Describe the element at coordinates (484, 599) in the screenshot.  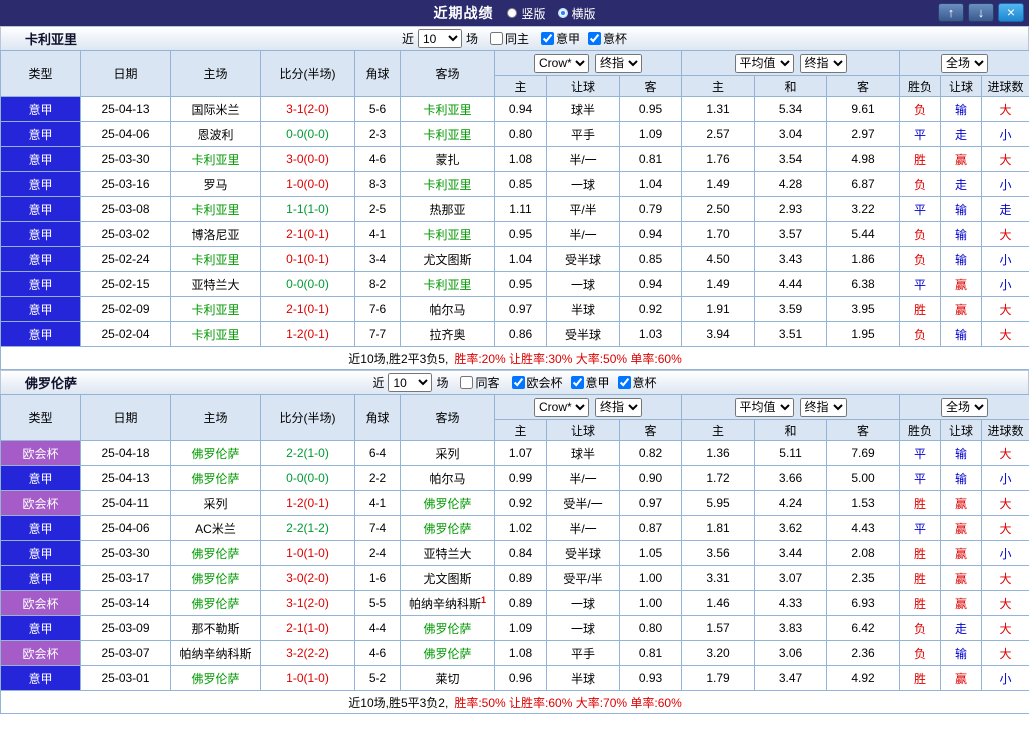
I see `red-card-flag: 1` at that location.